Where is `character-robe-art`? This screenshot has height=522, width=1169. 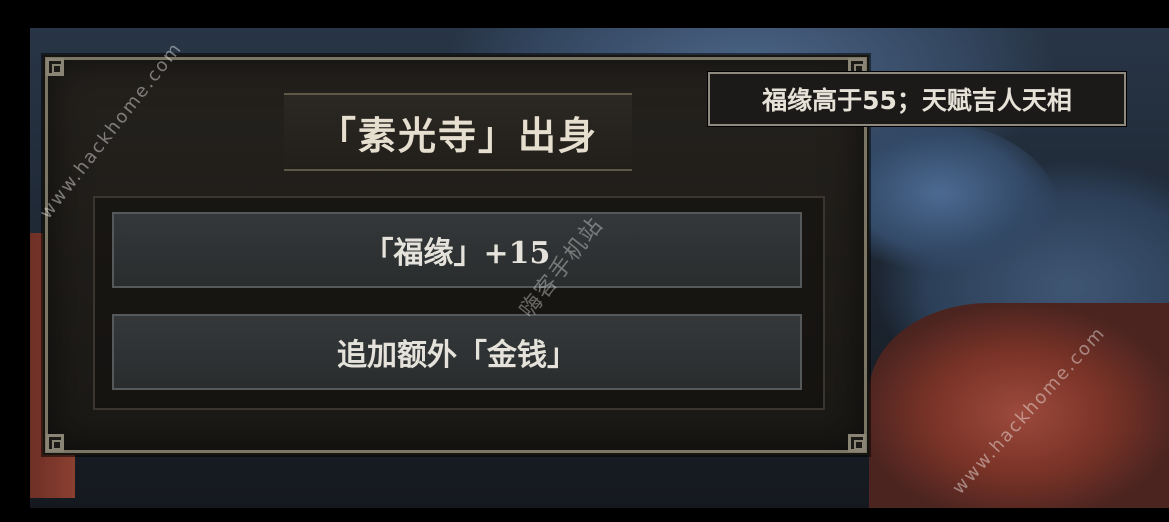
character-robe-art is located at coordinates (1019, 405).